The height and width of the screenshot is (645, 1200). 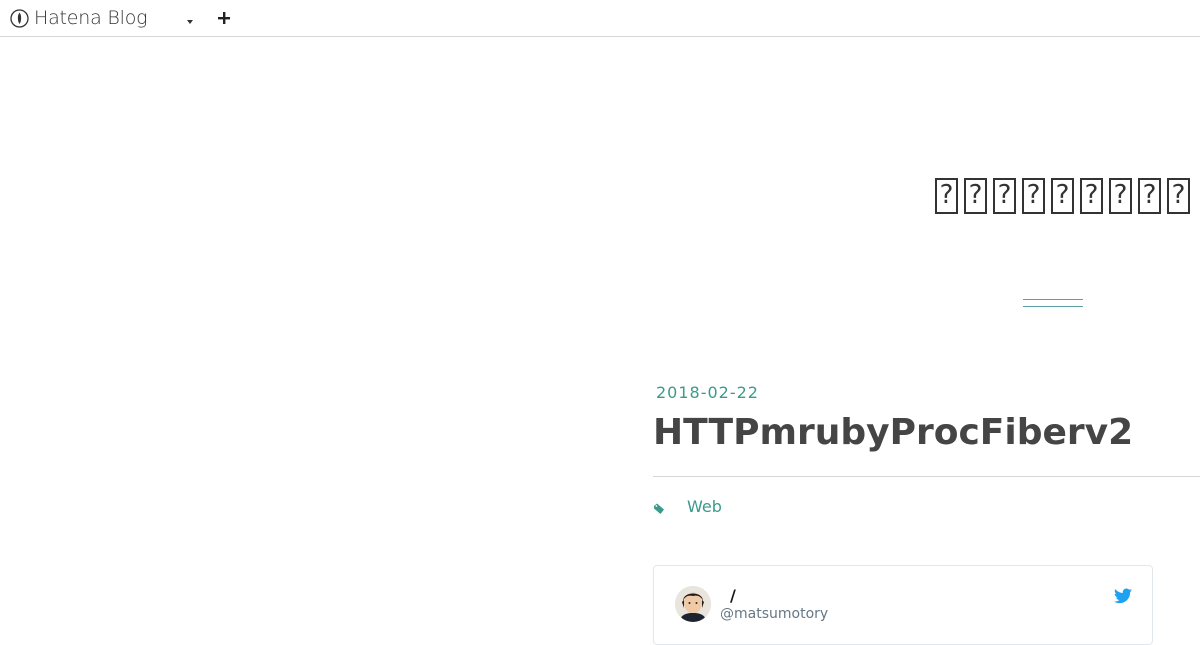 What do you see at coordinates (659, 507) in the screenshot?
I see `tag-icon` at bounding box center [659, 507].